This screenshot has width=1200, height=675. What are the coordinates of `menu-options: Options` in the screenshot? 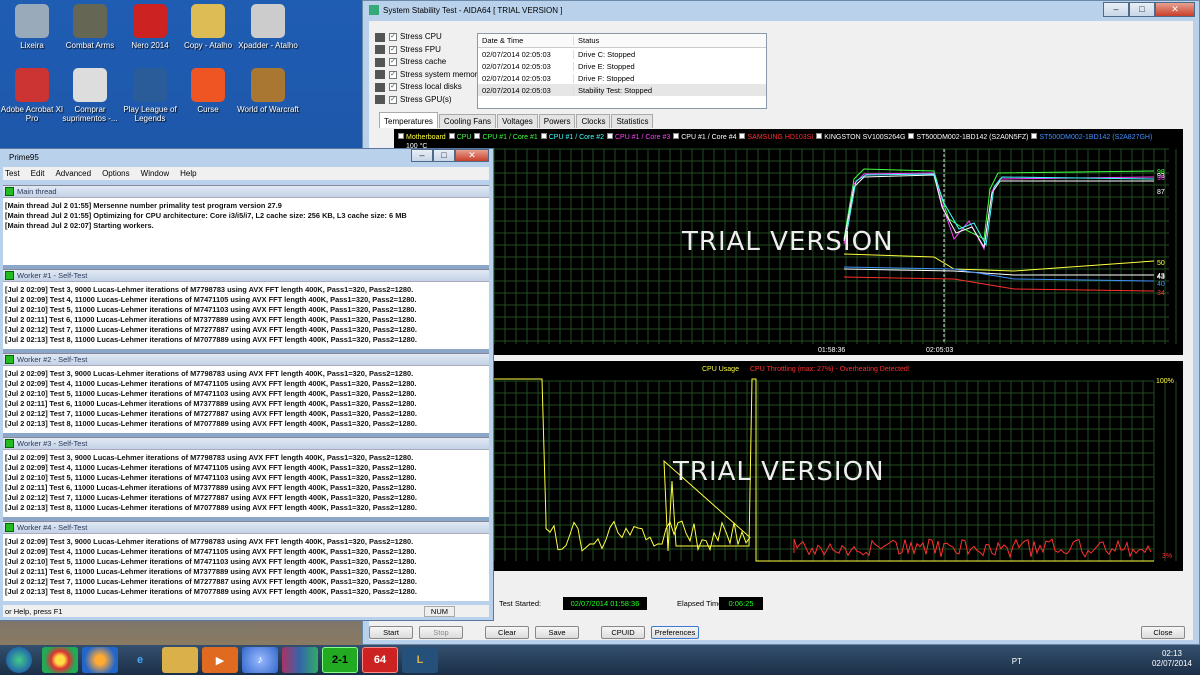 It's located at (116, 173).